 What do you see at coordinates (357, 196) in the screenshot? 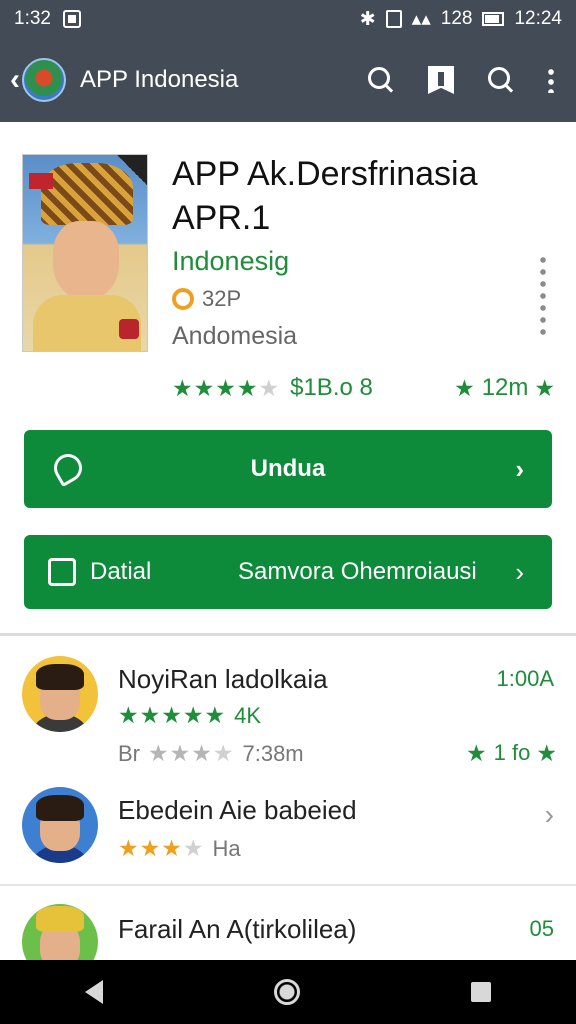
I see `app-title: APP Ak.Dersfrinasia APR.1` at bounding box center [357, 196].